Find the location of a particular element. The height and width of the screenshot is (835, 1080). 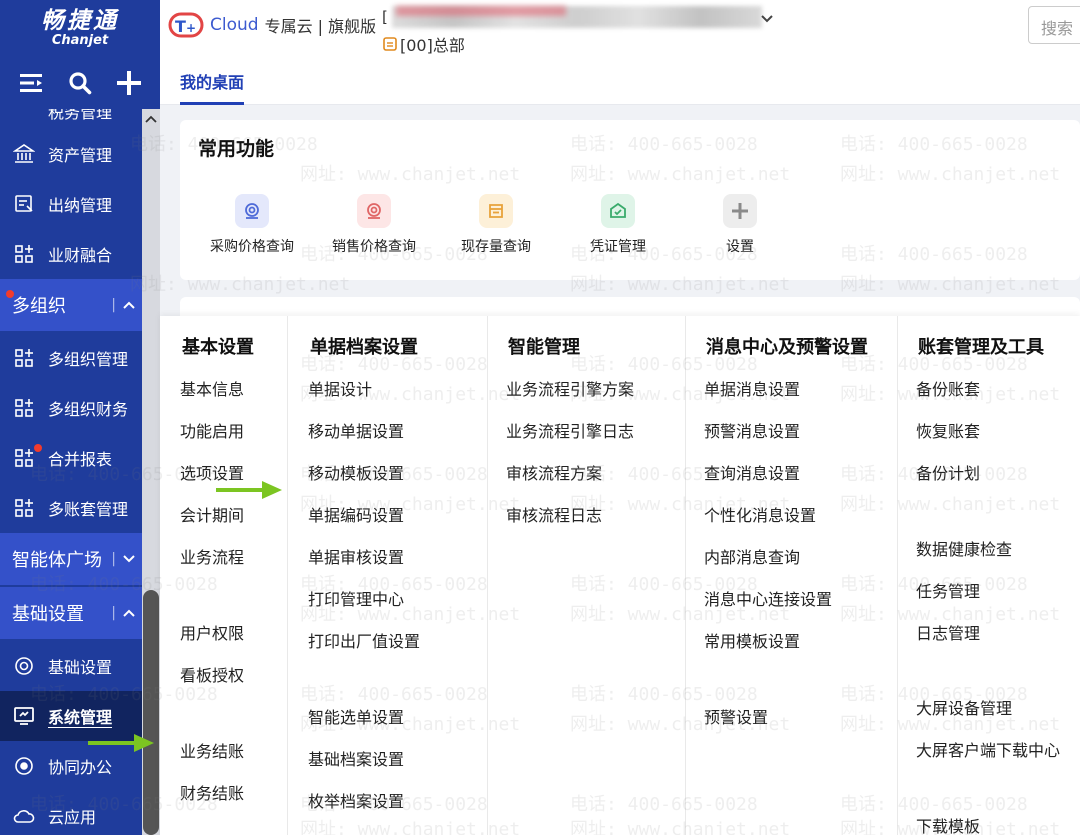

sidebar-item-consolidated-report: 合并报表 is located at coordinates (71, 458).